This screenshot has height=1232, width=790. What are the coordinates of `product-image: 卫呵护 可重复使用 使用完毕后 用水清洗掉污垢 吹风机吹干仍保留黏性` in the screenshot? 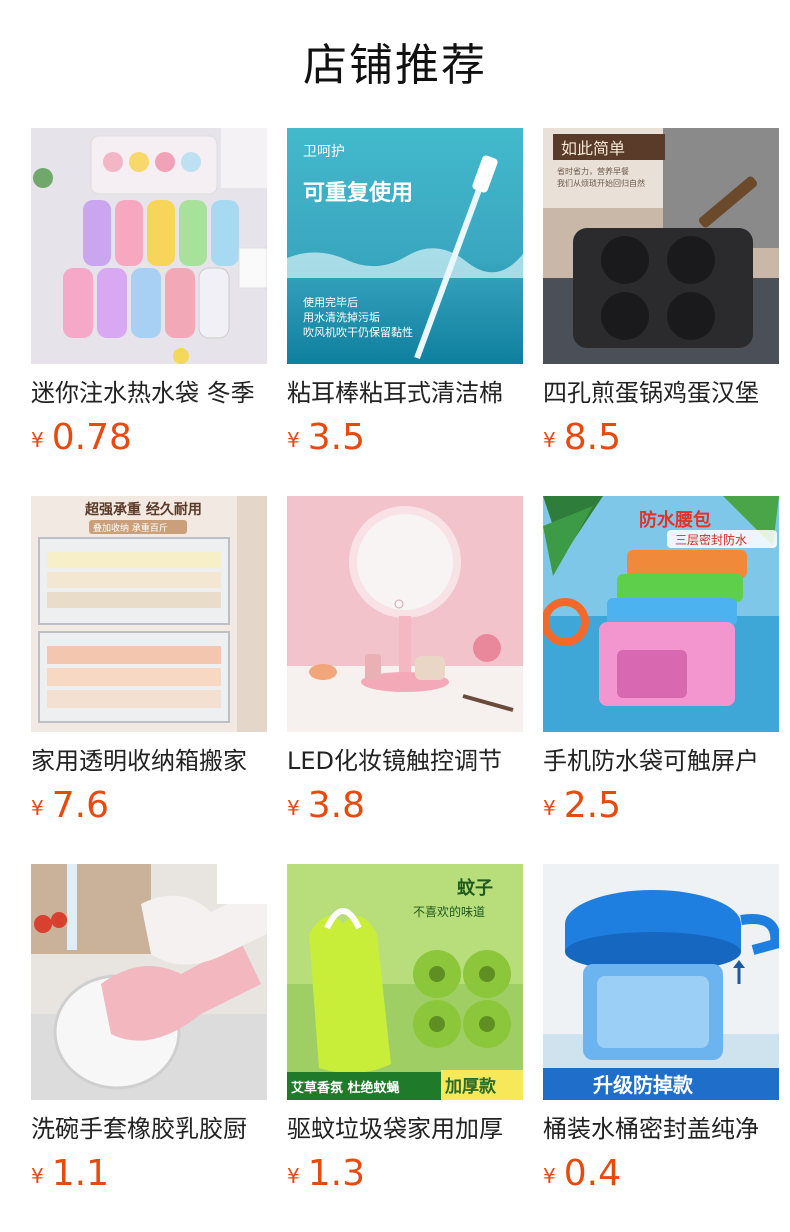 It's located at (405, 246).